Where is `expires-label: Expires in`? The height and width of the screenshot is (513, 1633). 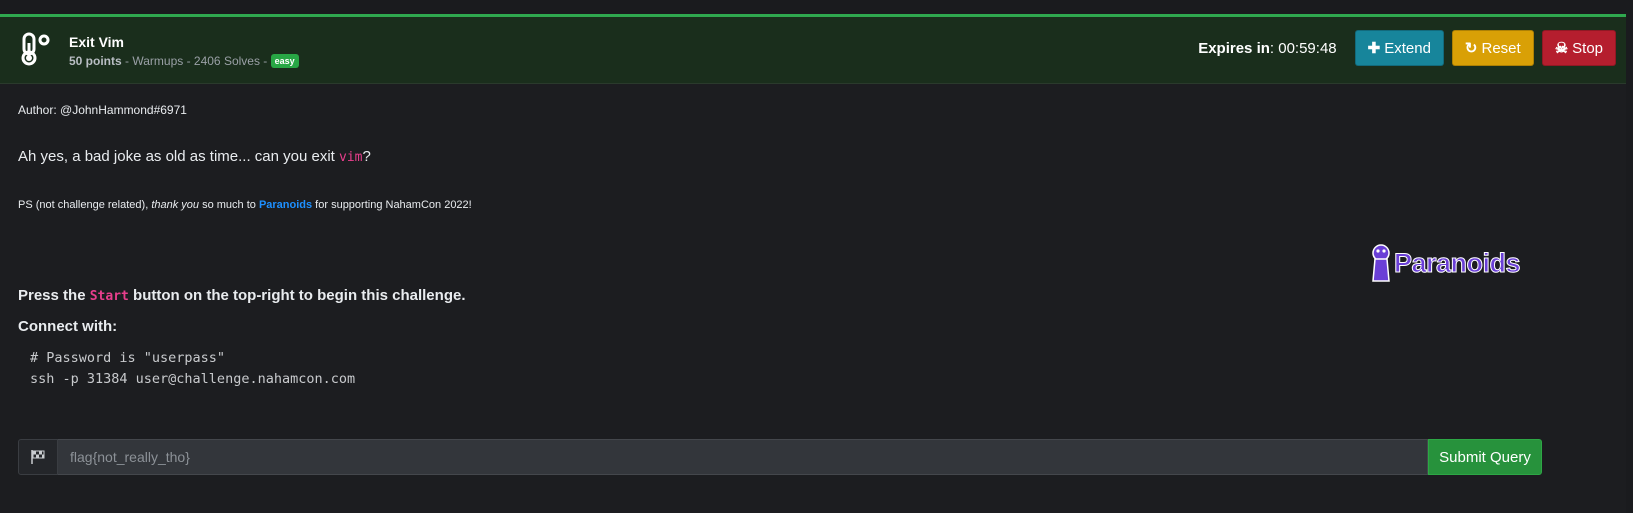 expires-label: Expires in is located at coordinates (1234, 48).